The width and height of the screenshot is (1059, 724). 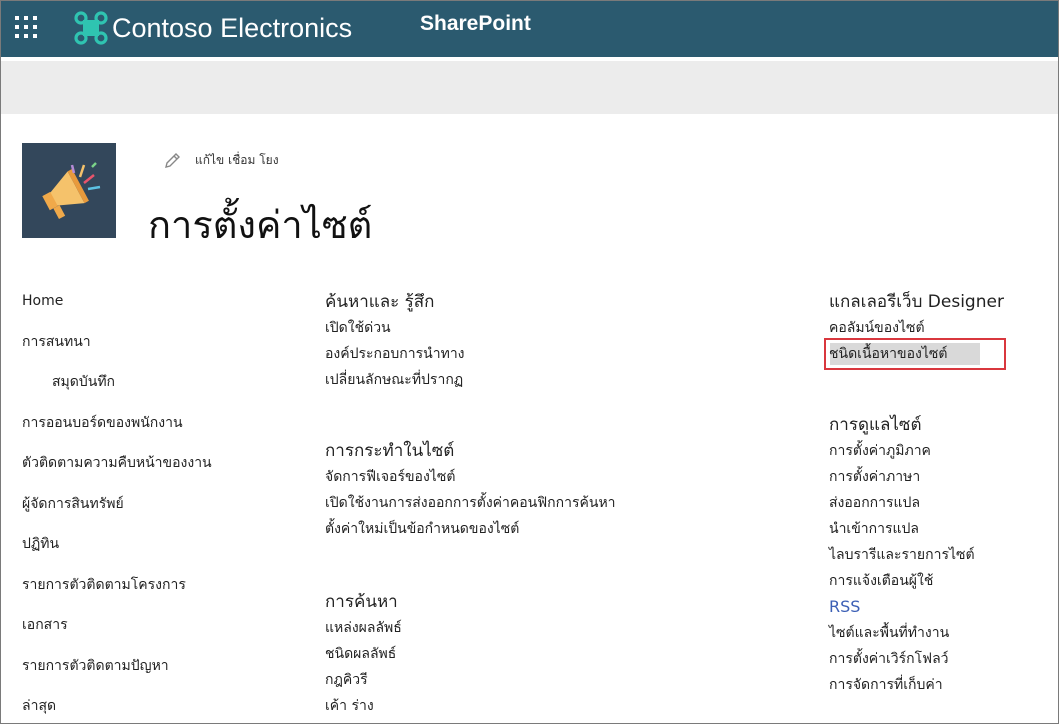 What do you see at coordinates (152, 634) in the screenshot?
I see `quick-launch-item: เอกสาร` at bounding box center [152, 634].